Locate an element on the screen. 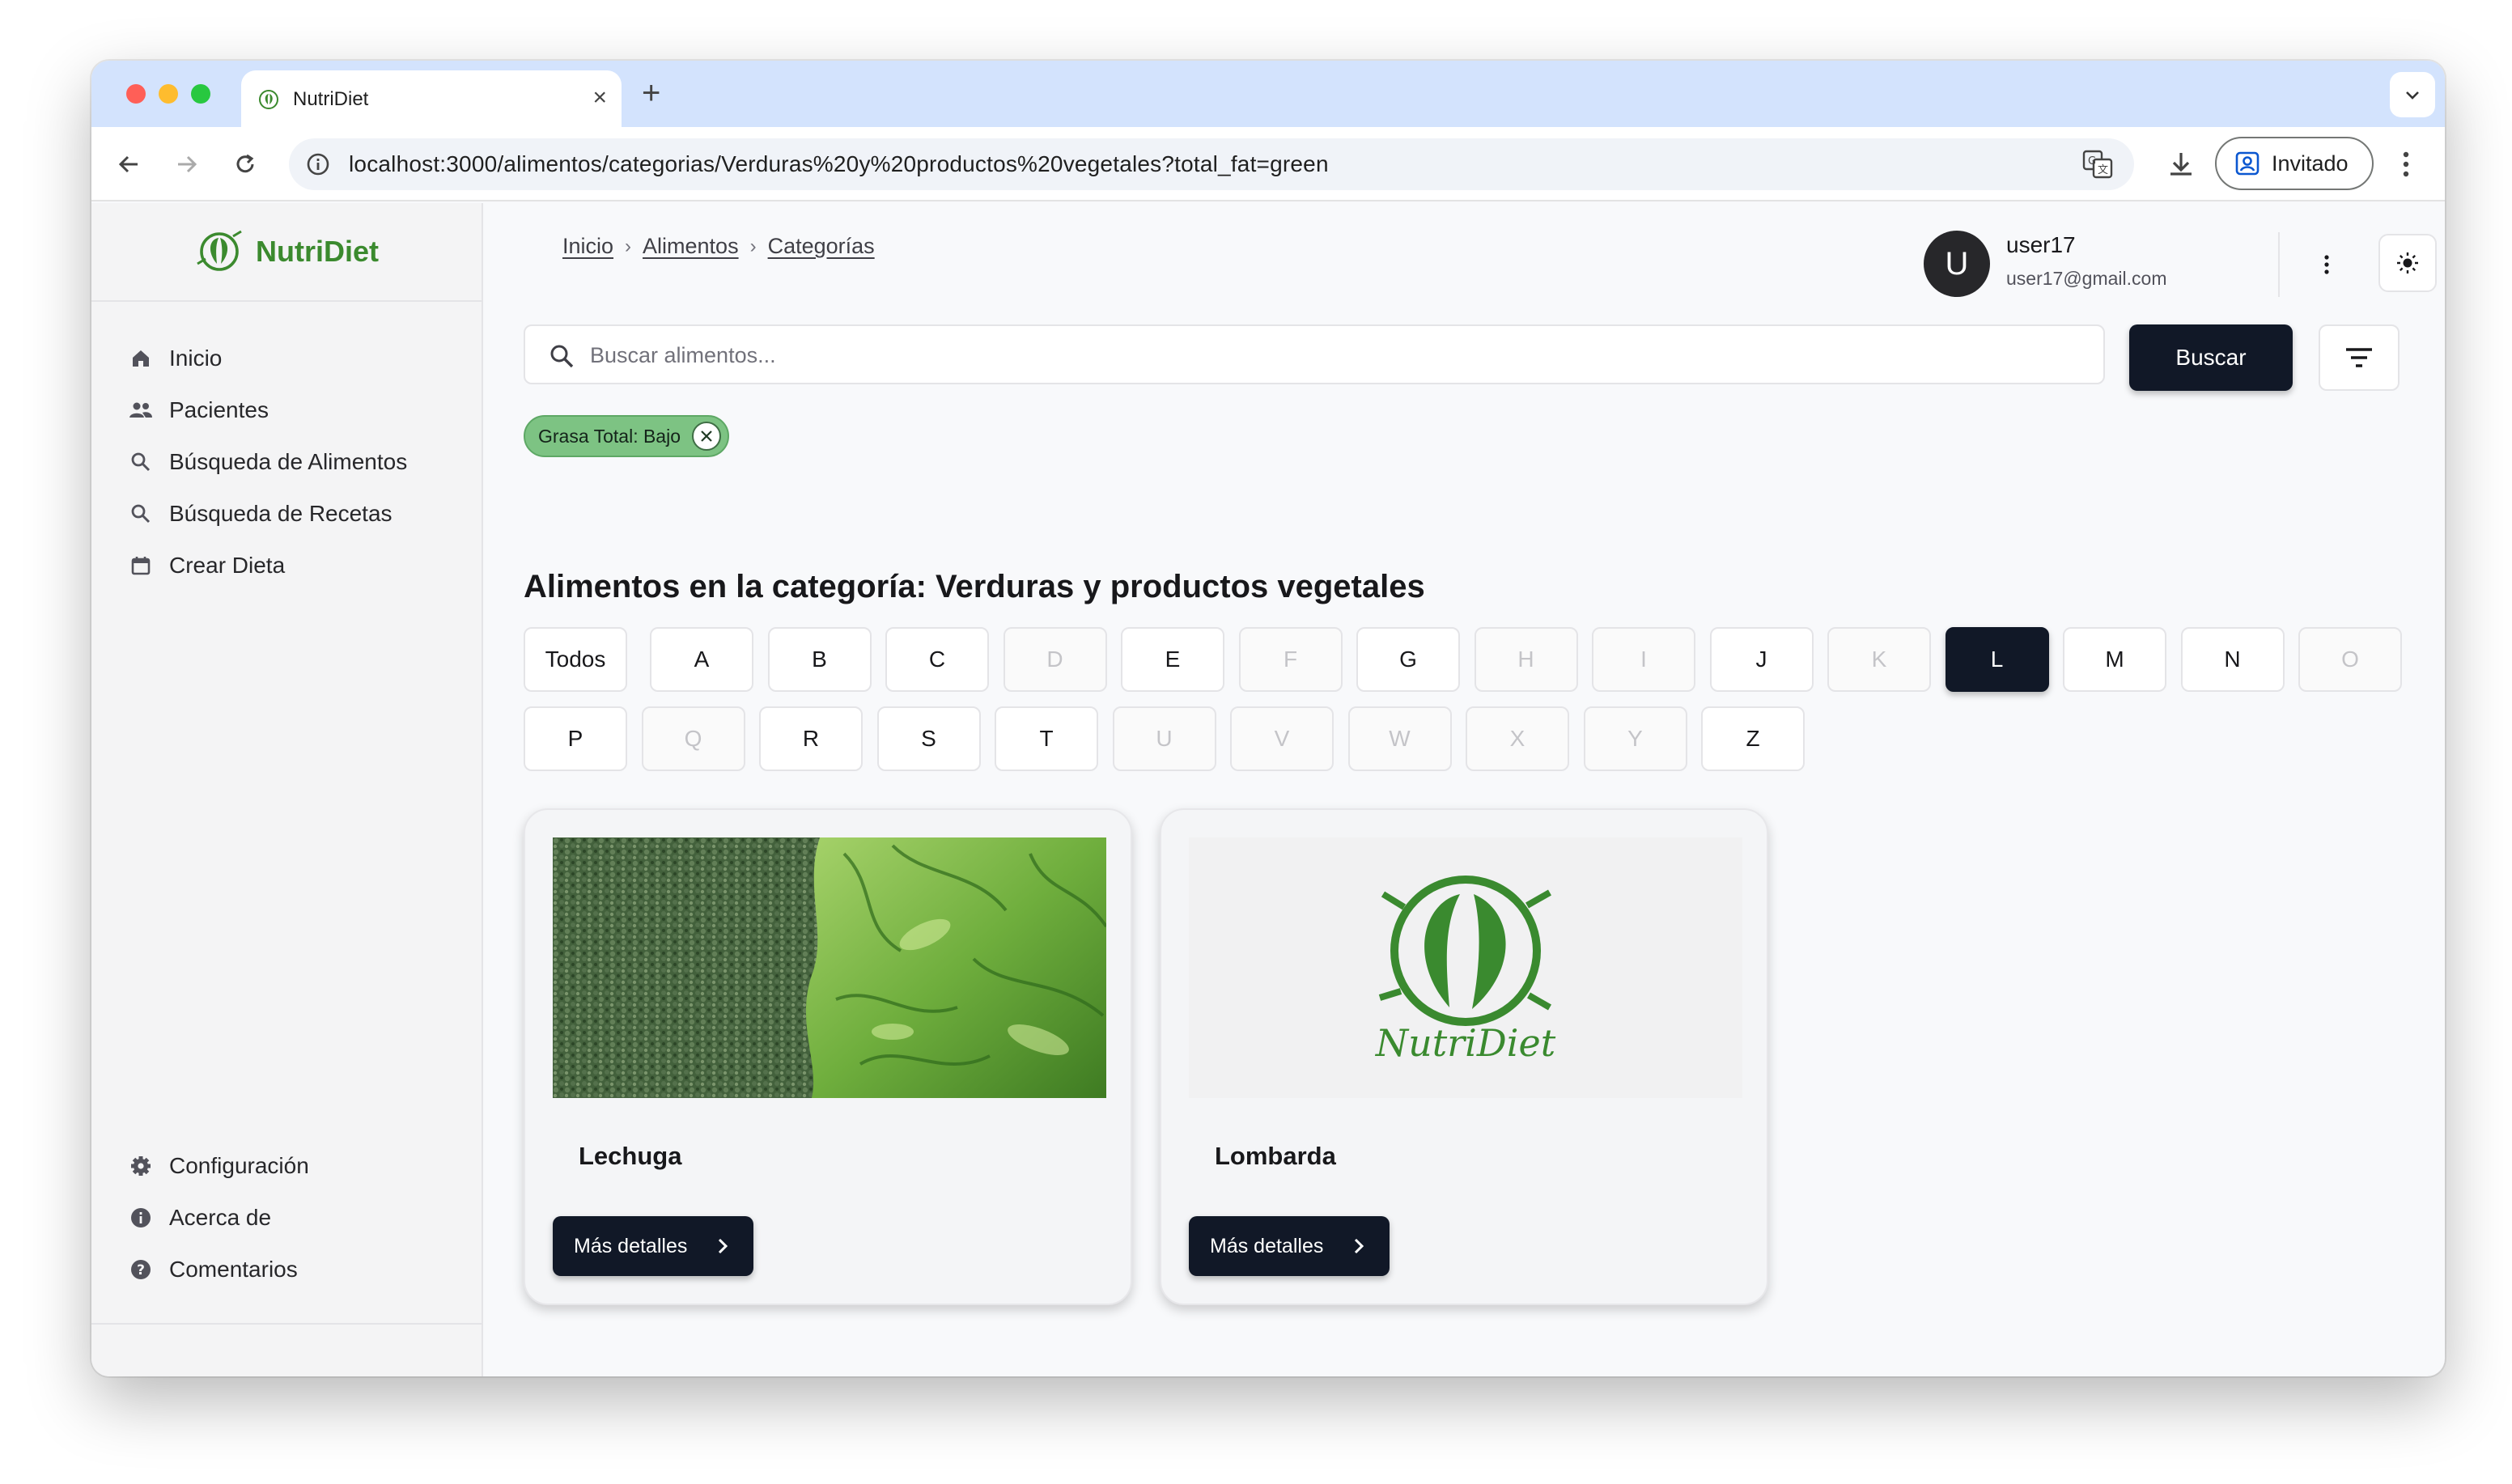 Image resolution: width=2512 pixels, height=1484 pixels. sidebar-item-acerca-de: Acerca de is located at coordinates (219, 1218).